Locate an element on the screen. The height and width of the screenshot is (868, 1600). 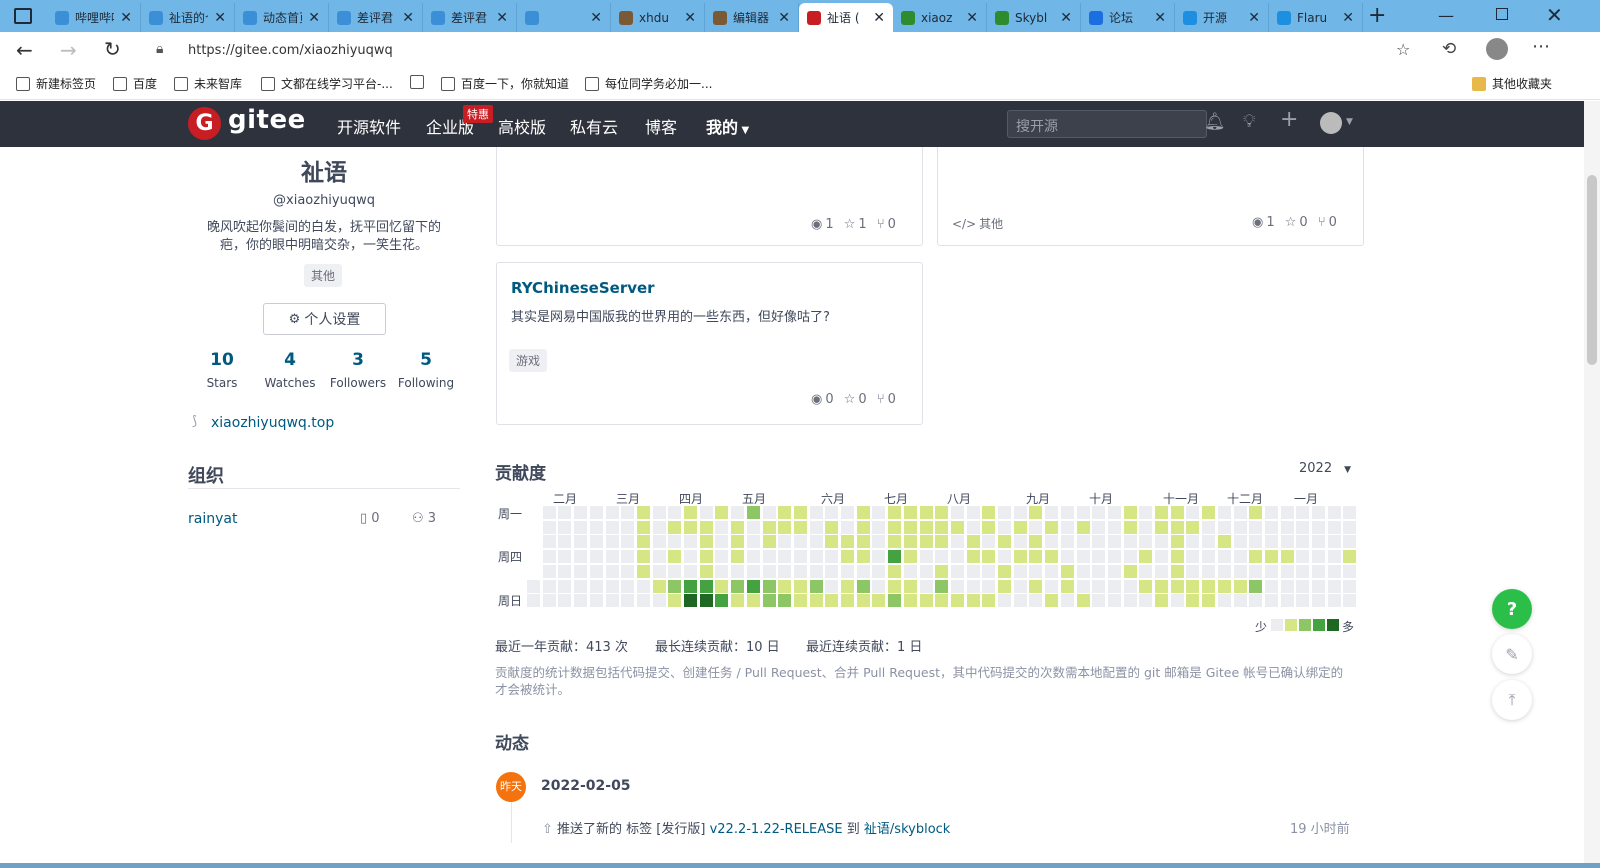
lightbulb-icon: 💡︎ is located at coordinates (1249, 121).